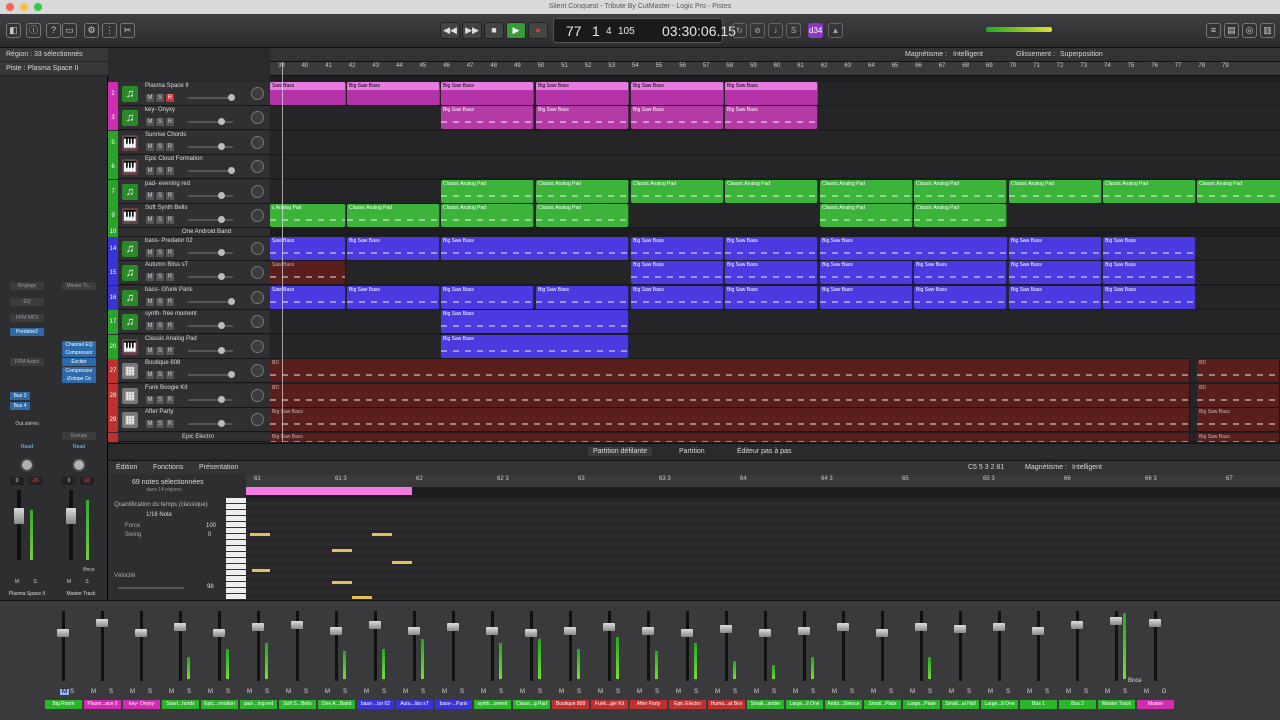 This screenshot has height=720, width=1280. Describe the element at coordinates (79, 465) in the screenshot. I see `pan-knob-right` at that location.